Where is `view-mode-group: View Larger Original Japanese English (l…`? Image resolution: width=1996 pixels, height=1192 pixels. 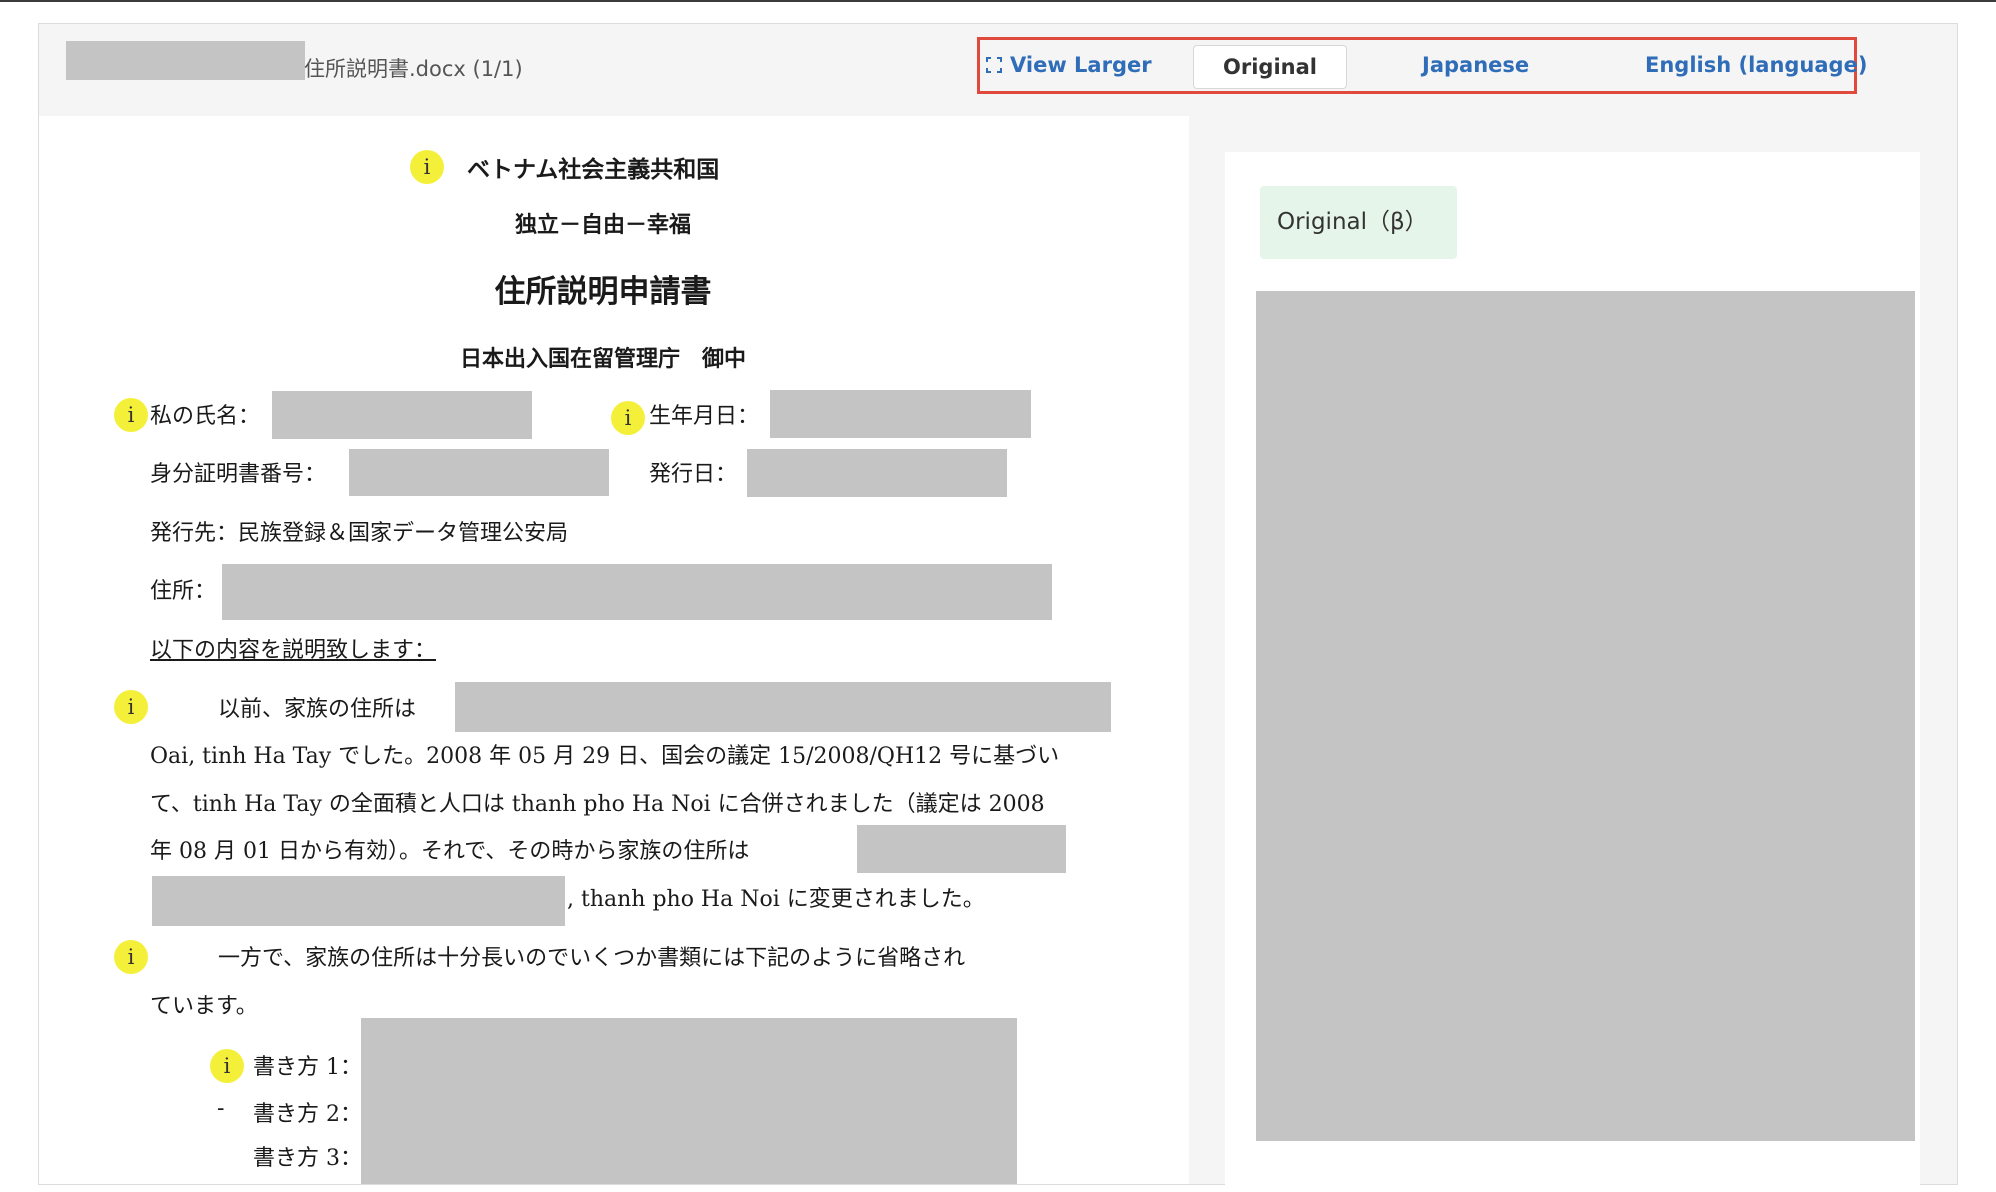
view-mode-group: View Larger Original Japanese English (l… is located at coordinates (1422, 65).